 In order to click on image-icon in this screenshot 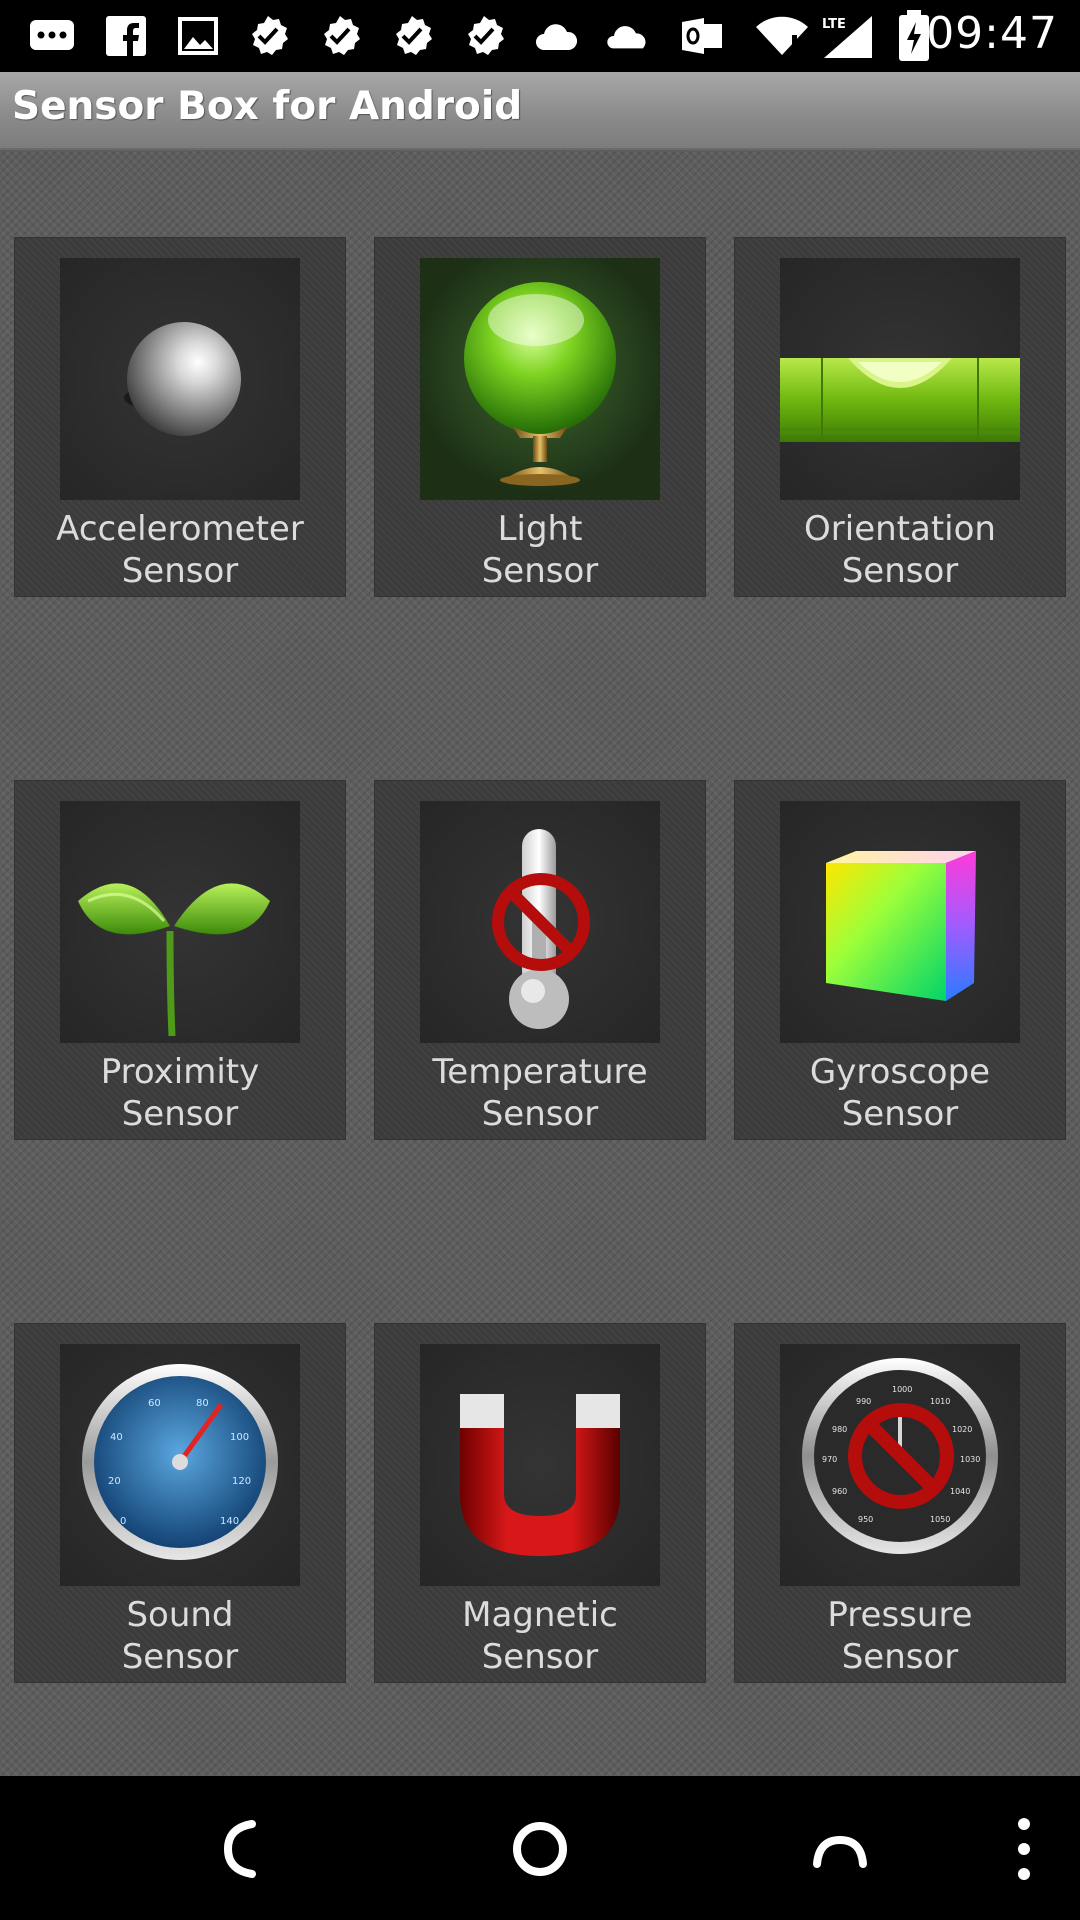, I will do `click(198, 36)`.